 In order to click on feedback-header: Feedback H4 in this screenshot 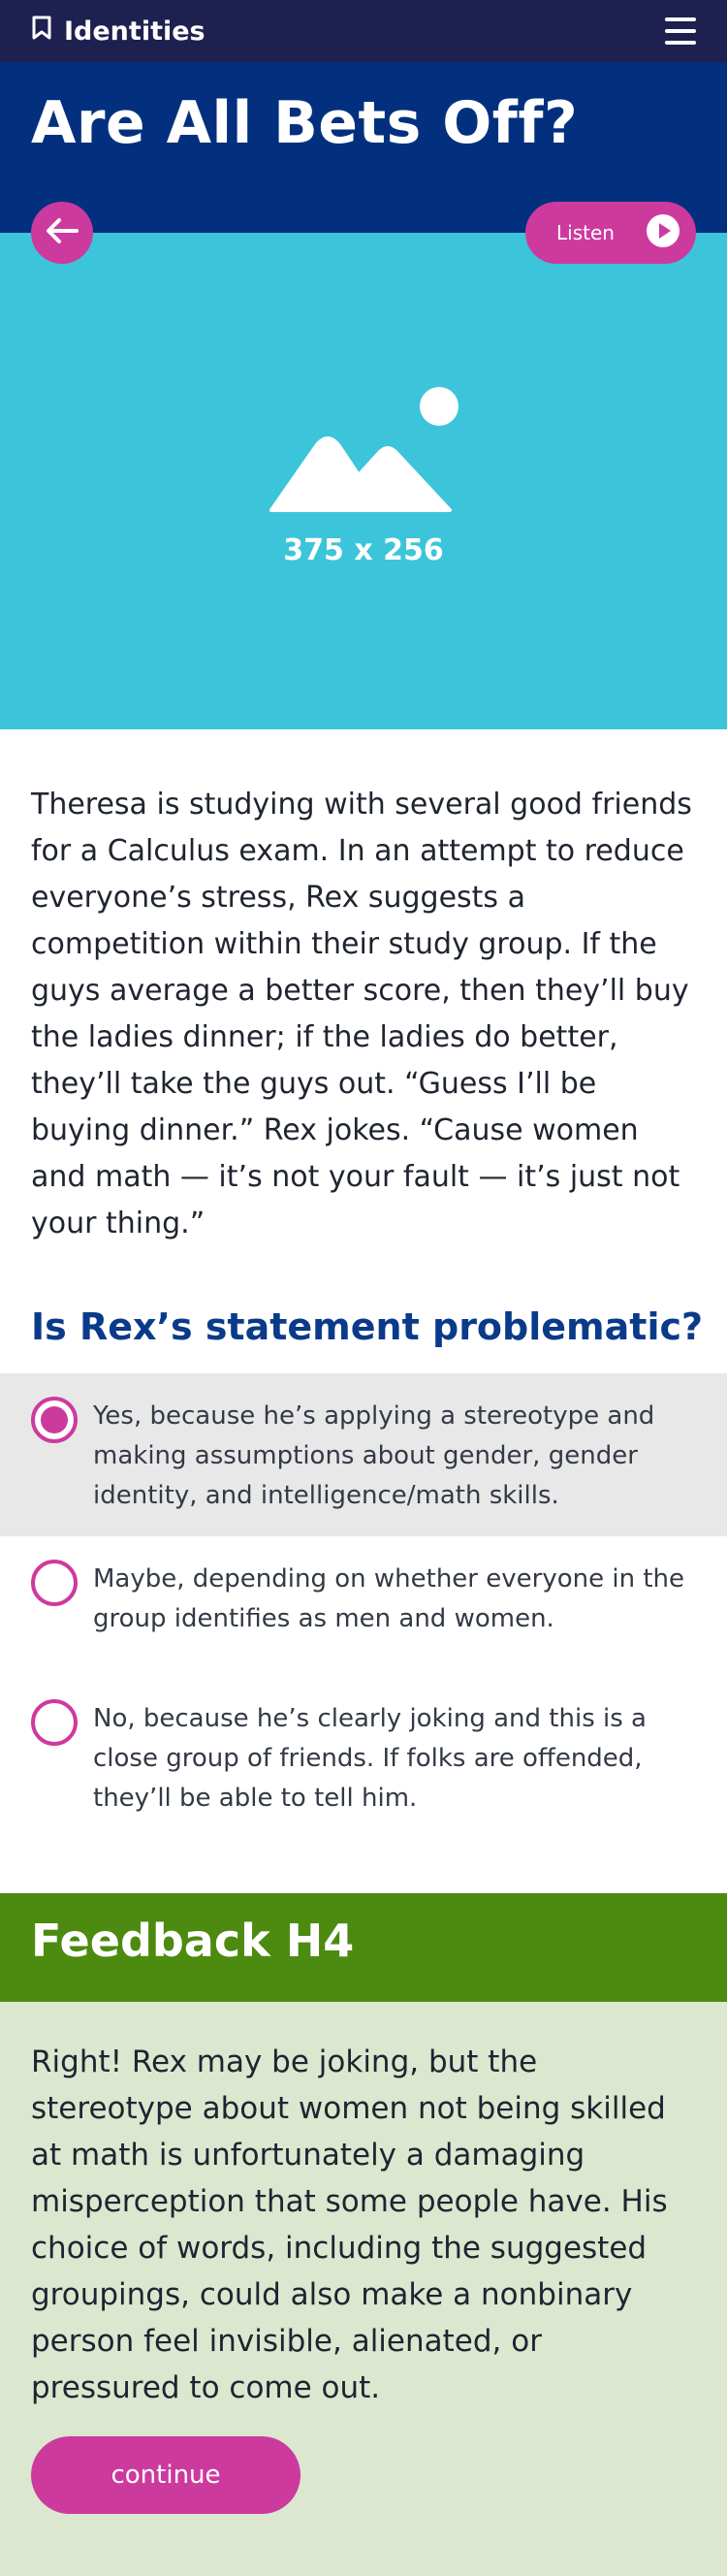, I will do `click(363, 1947)`.